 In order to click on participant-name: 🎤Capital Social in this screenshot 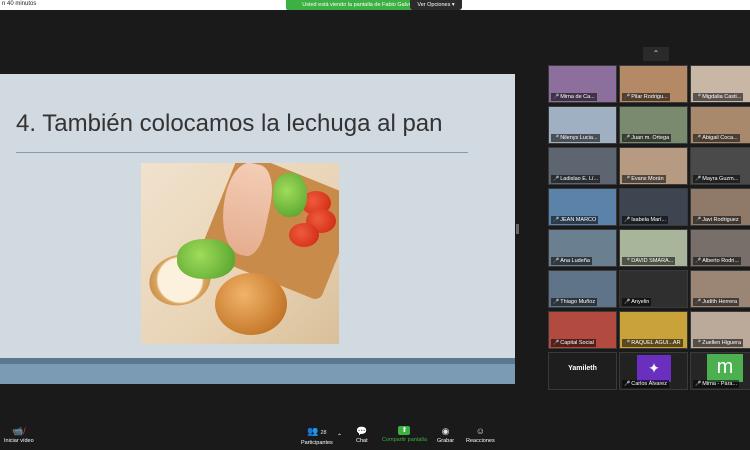, I will do `click(573, 343)`.